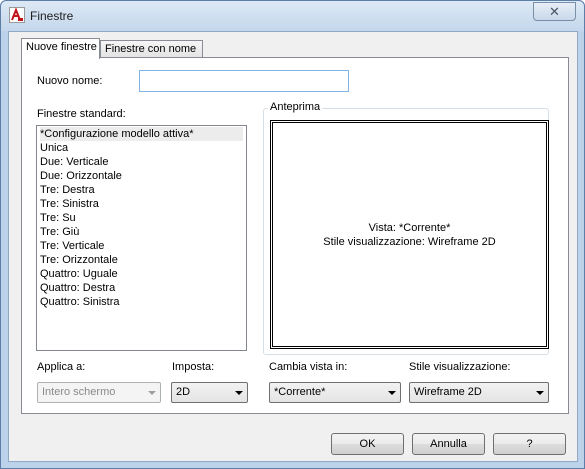  I want to click on list-item: Tre: Orizzontale, so click(141, 260).